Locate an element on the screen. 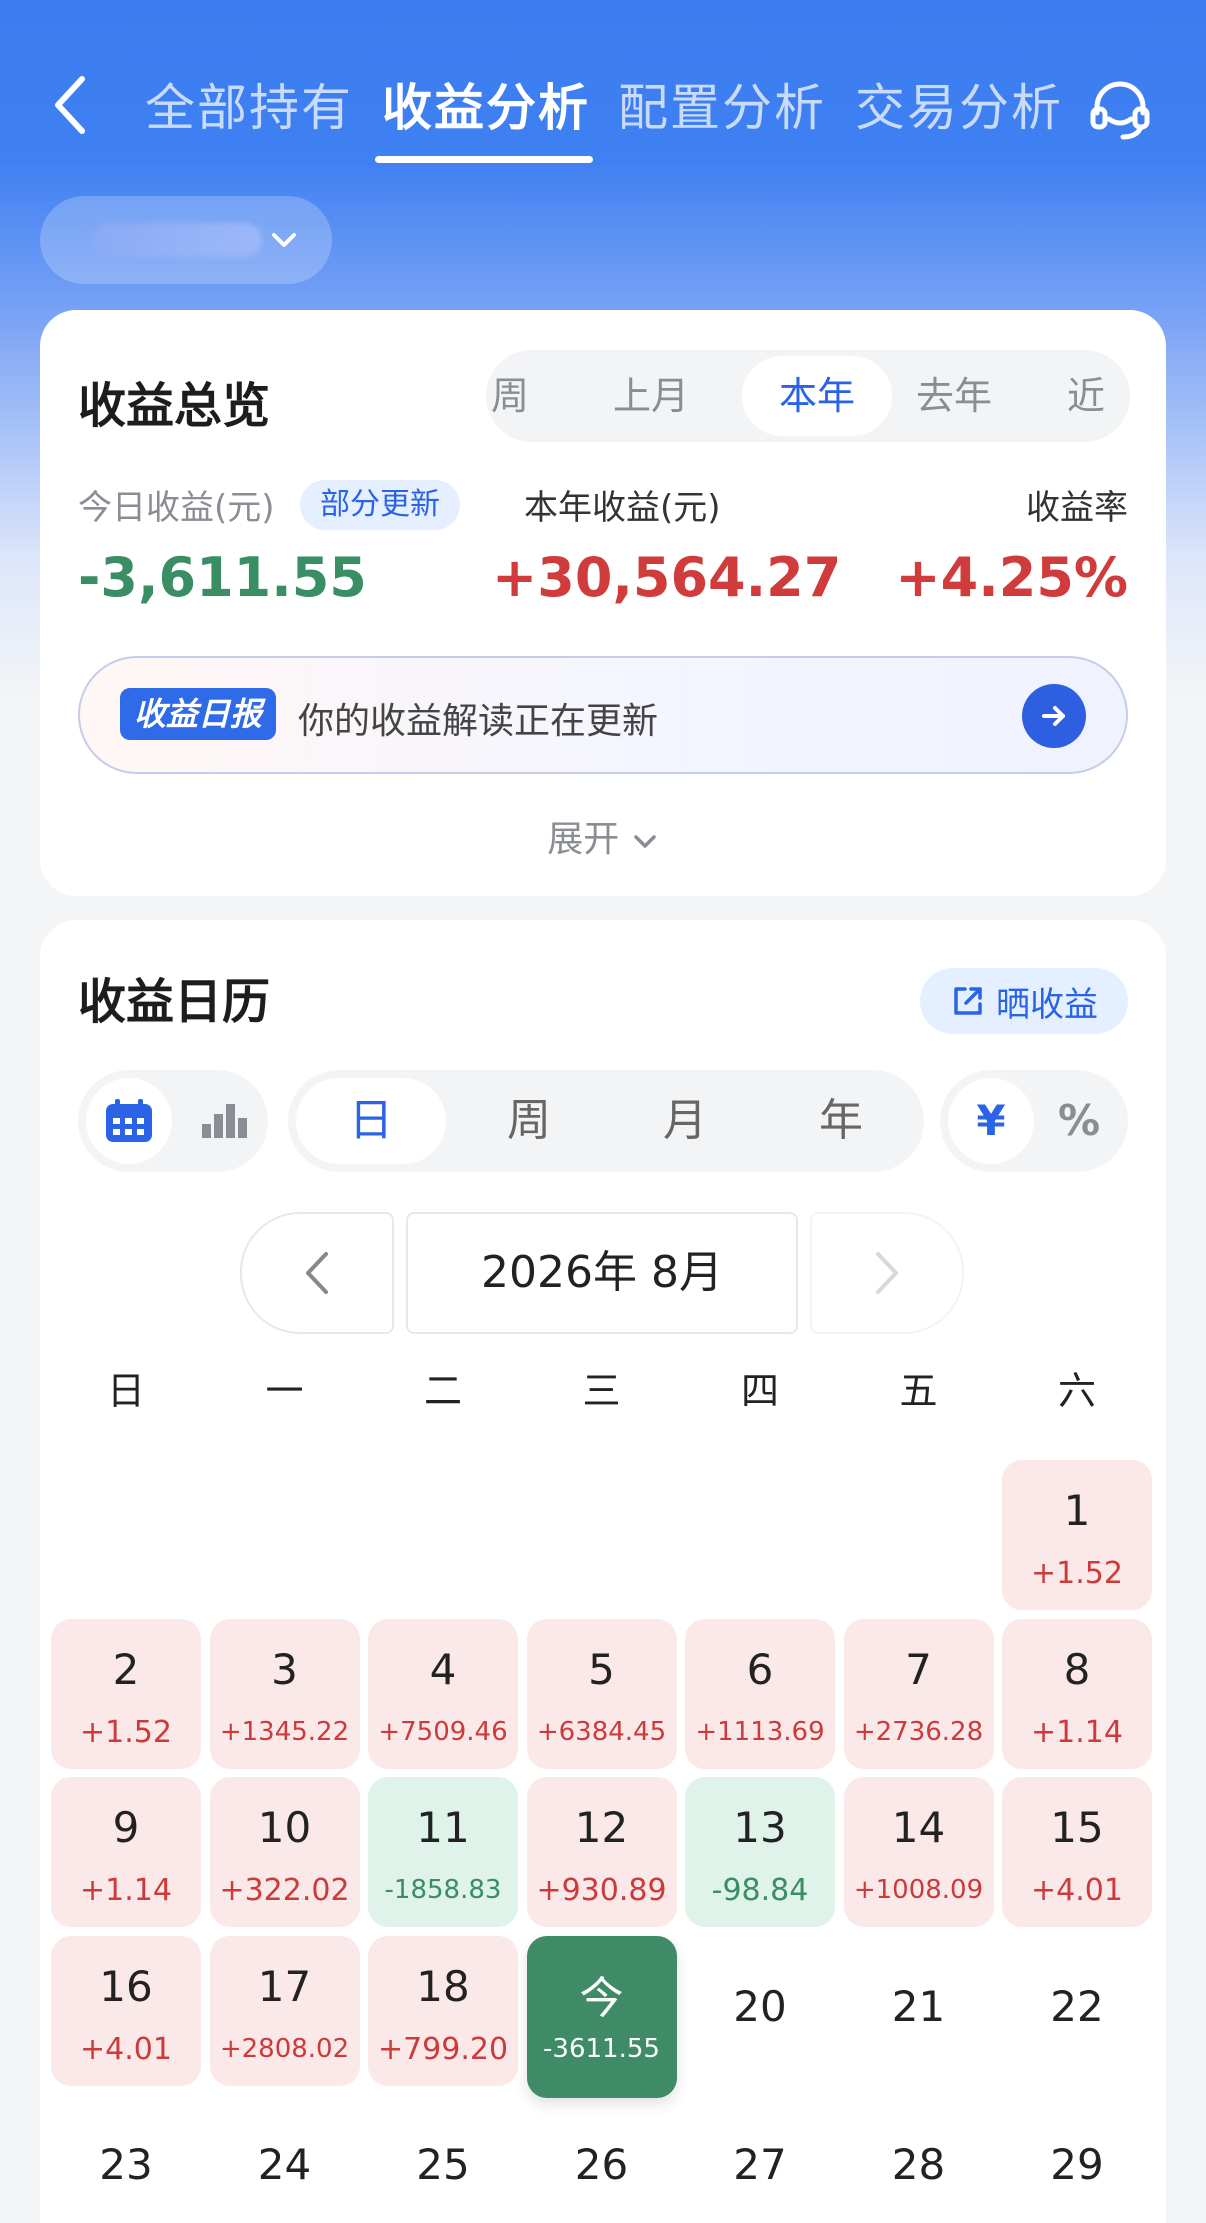 Image resolution: width=1206 pixels, height=2223 pixels. calendar-day: 18 +799.20 is located at coordinates (443, 2010).